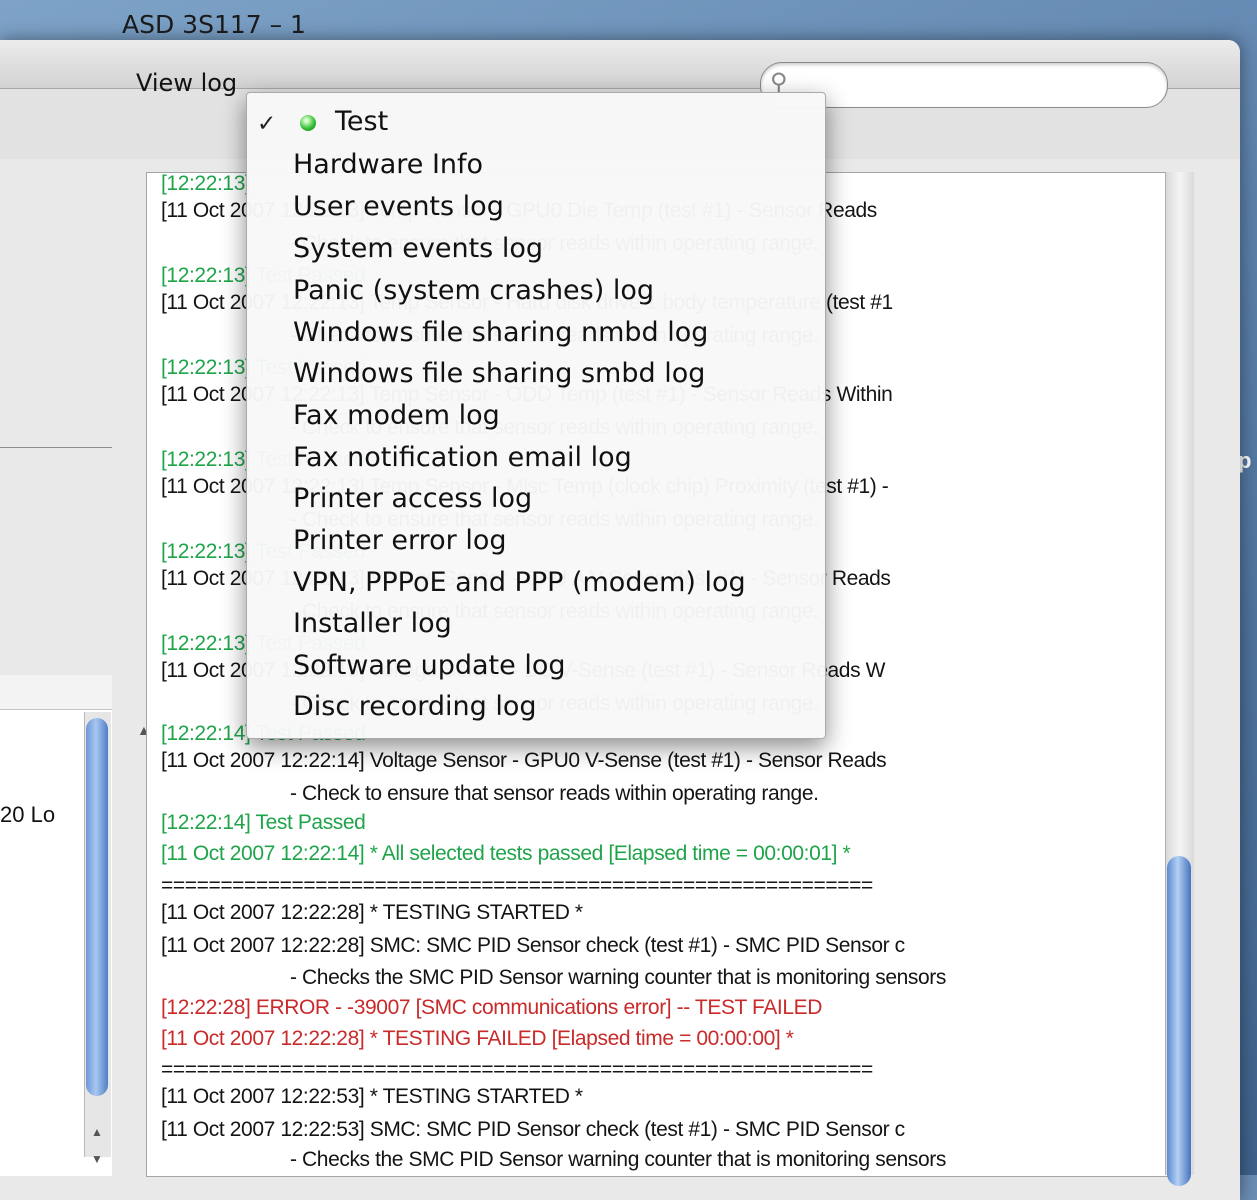 This screenshot has width=1257, height=1200. Describe the element at coordinates (214, 24) in the screenshot. I see `window-title: ASD 3S117 – 1` at that location.